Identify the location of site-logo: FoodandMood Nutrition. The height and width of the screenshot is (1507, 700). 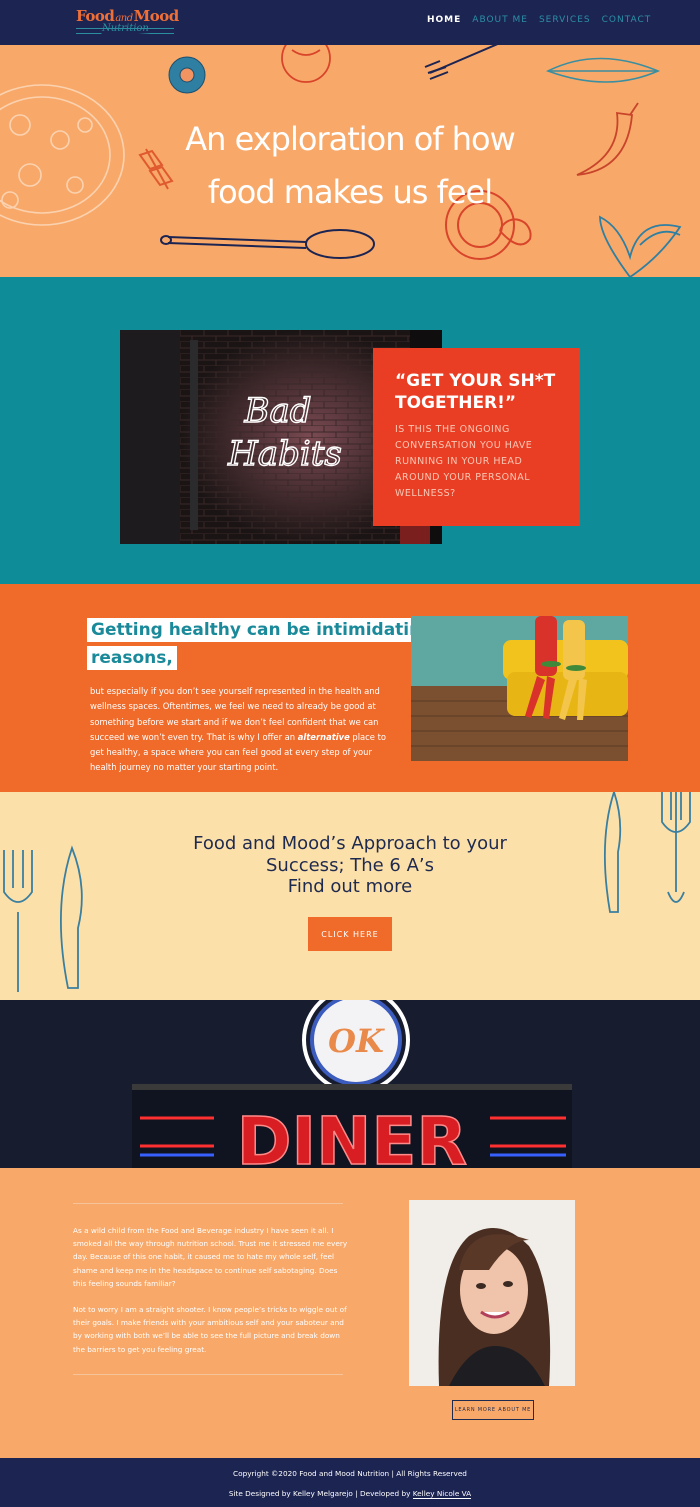
(127, 21).